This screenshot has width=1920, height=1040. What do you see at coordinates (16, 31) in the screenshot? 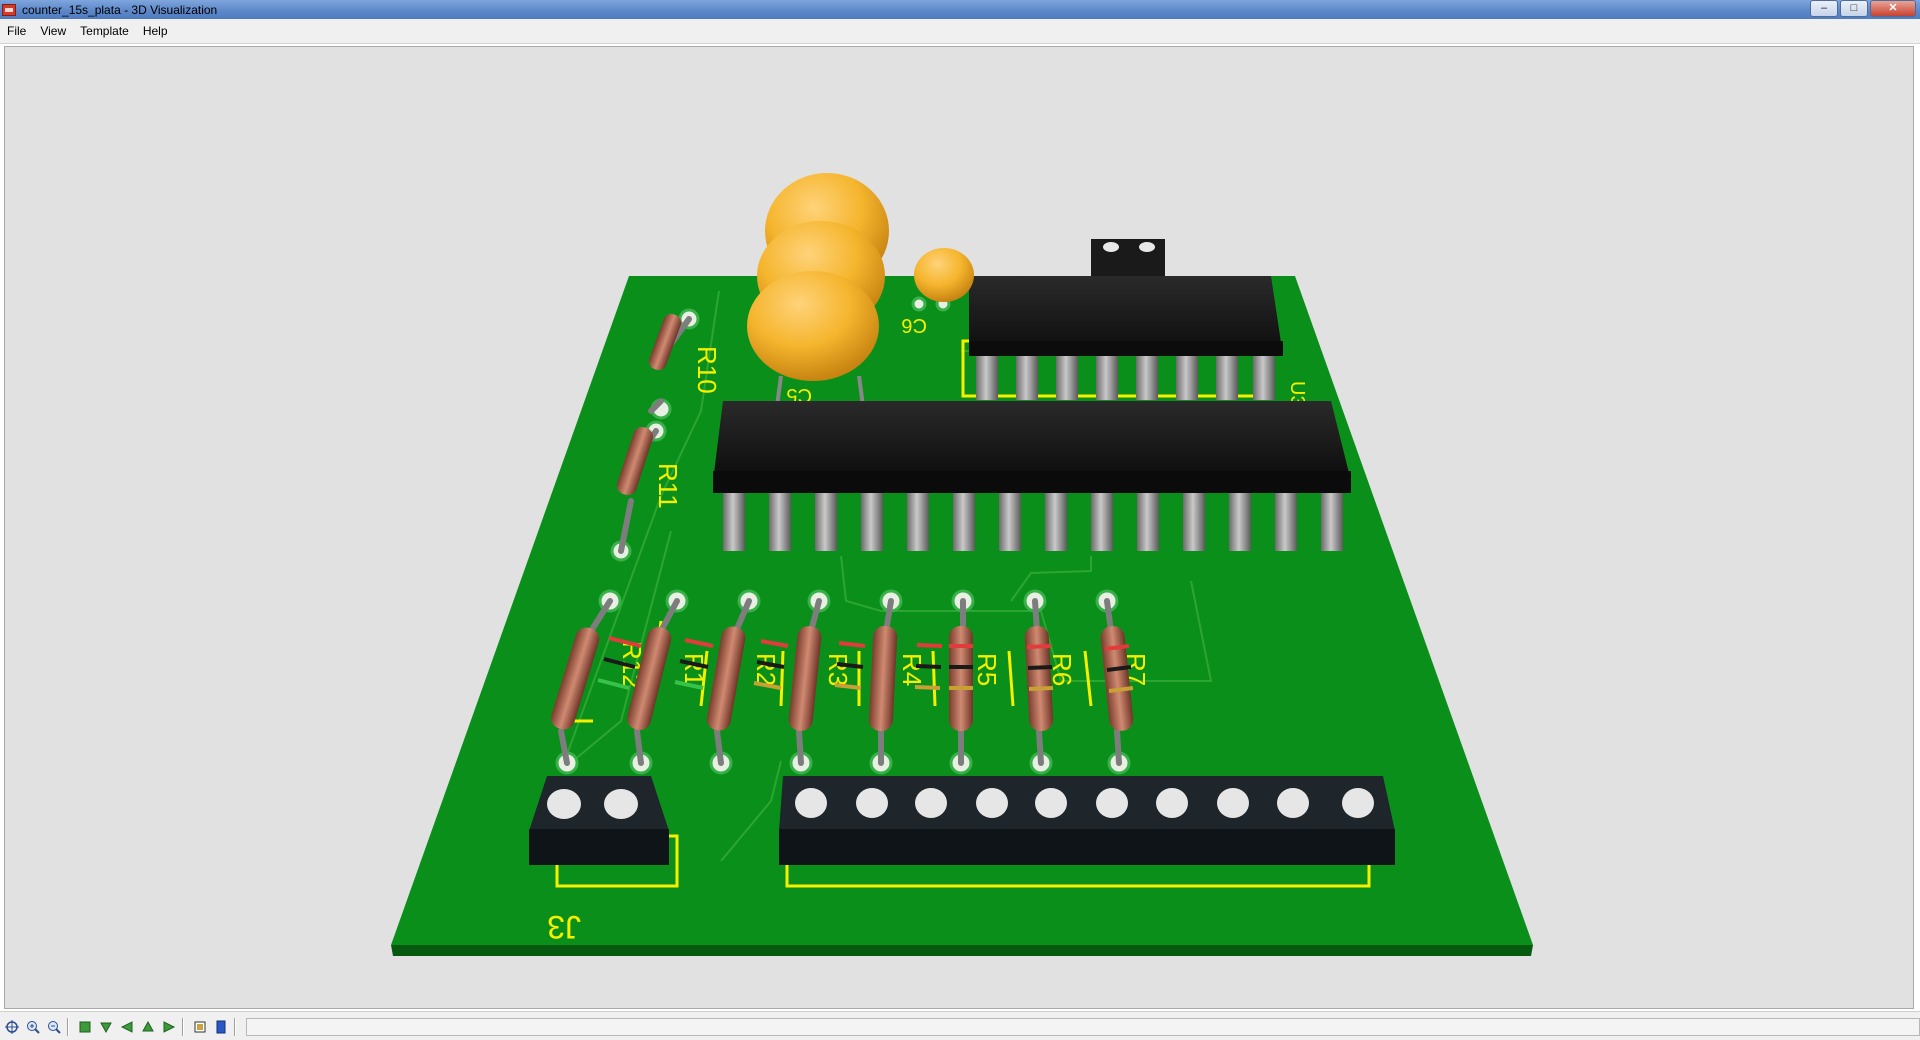
I see `menu-file: File` at bounding box center [16, 31].